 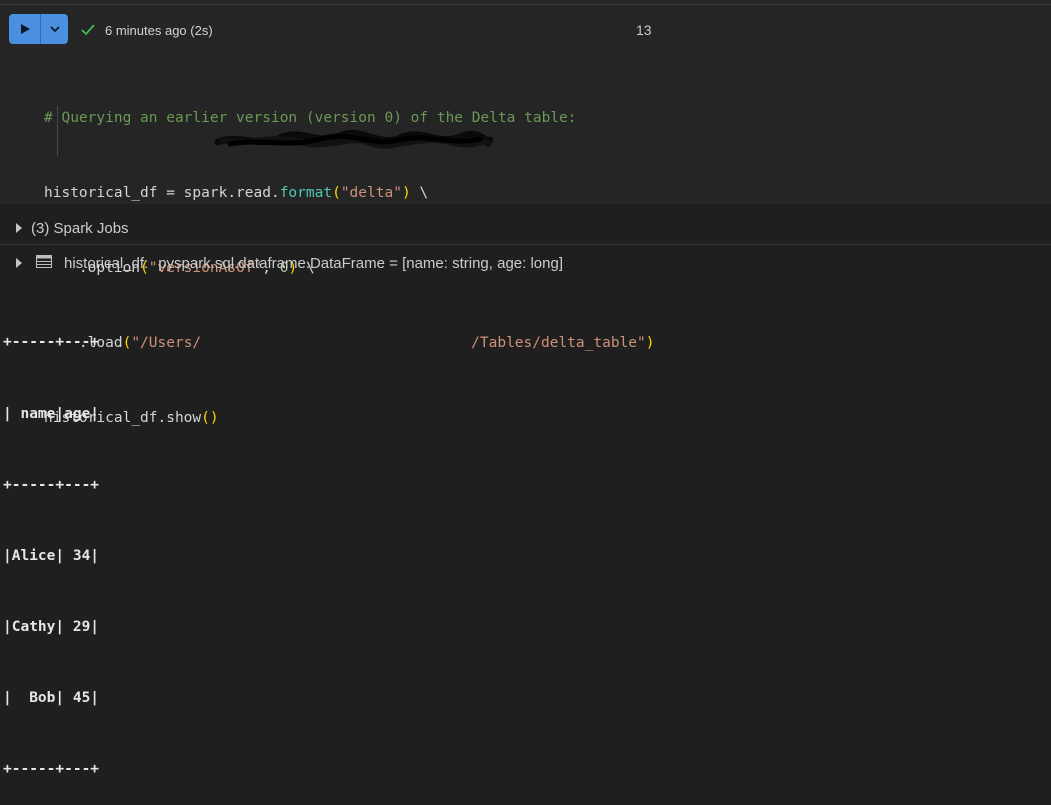 What do you see at coordinates (106, 263) in the screenshot?
I see `dataframe-var: historical_df:` at bounding box center [106, 263].